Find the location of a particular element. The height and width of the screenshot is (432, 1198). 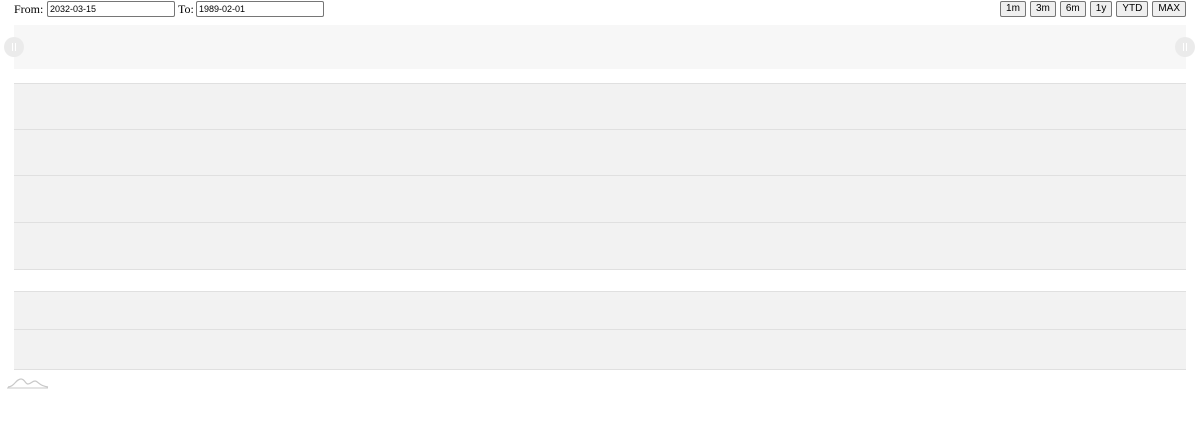

from-date-input is located at coordinates (111, 9).